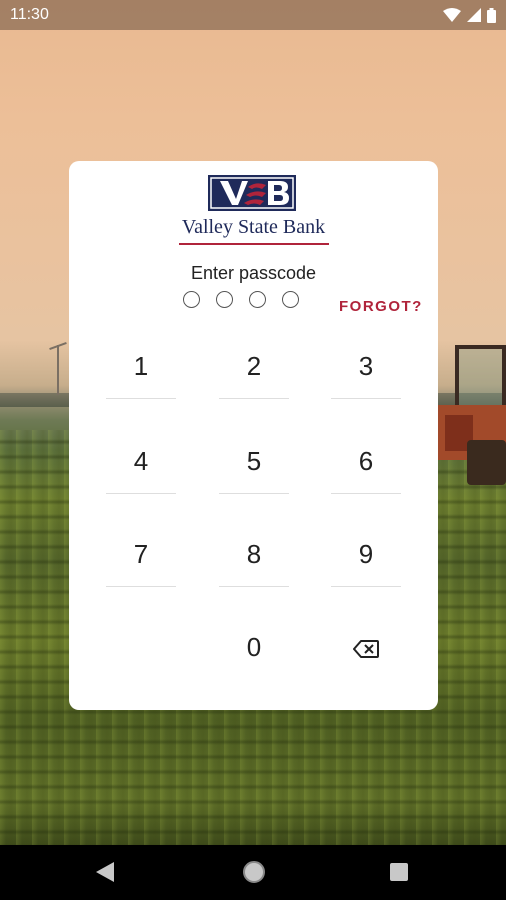 This screenshot has width=506, height=900. I want to click on background-tractor, so click(471, 415).